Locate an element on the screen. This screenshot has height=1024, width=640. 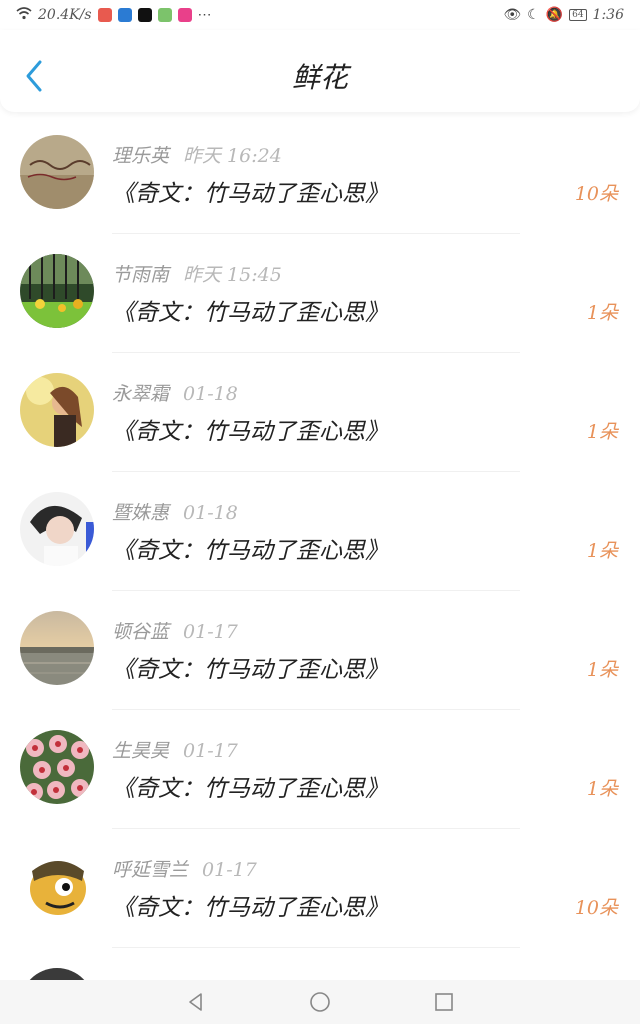
sender-name: 顿谷蓝 01-17 is located at coordinates (175, 630).